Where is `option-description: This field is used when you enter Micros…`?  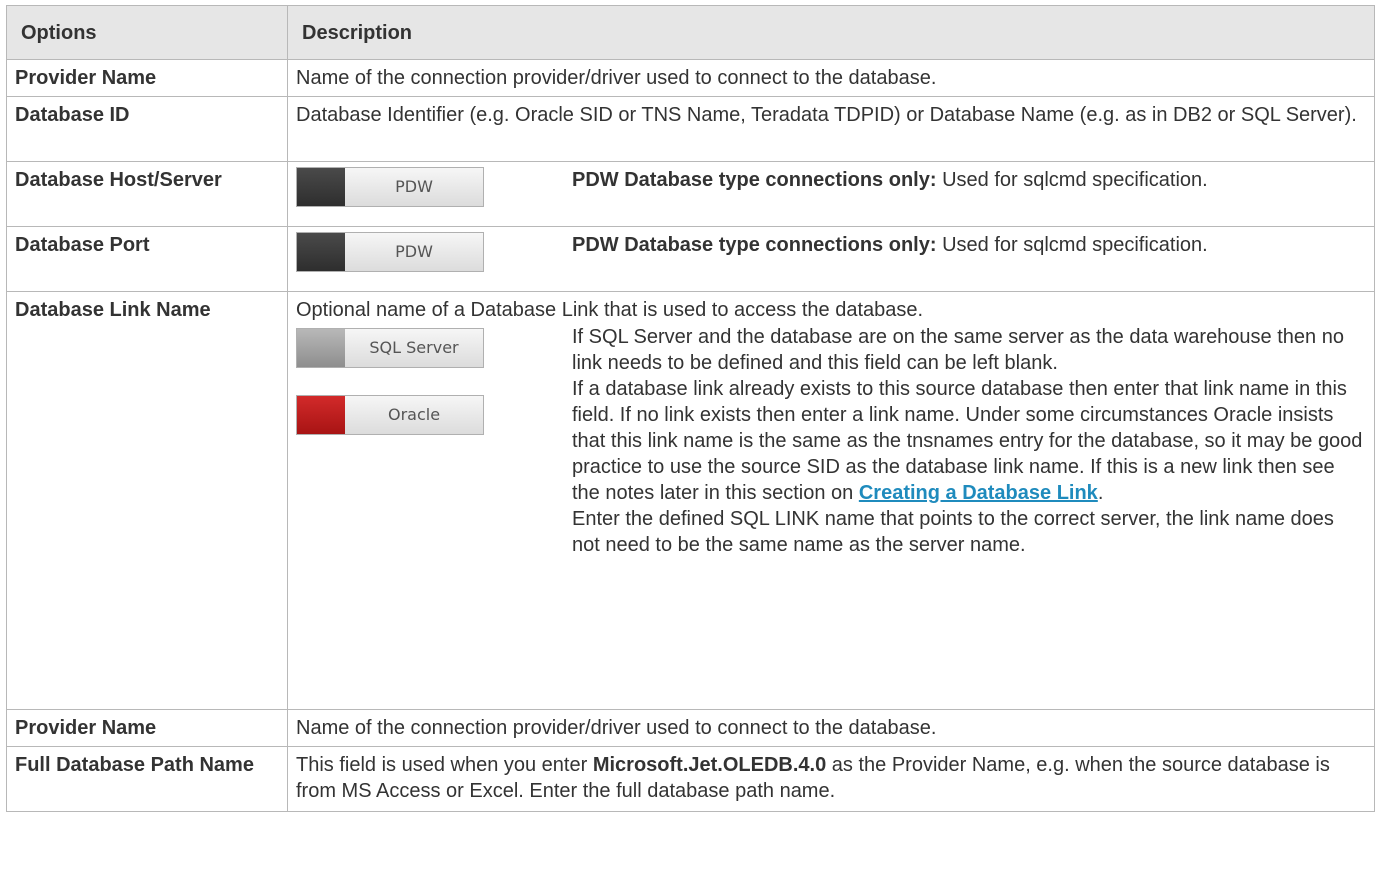
option-description: This field is used when you enter Micros… is located at coordinates (831, 779).